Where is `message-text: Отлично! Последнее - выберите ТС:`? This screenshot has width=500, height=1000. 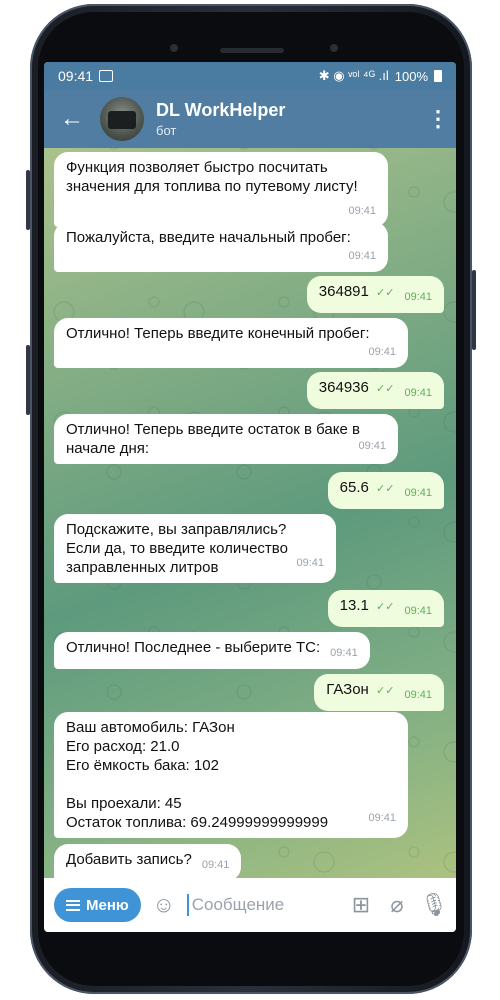
message-text: Отлично! Последнее - выберите ТС: is located at coordinates (193, 647).